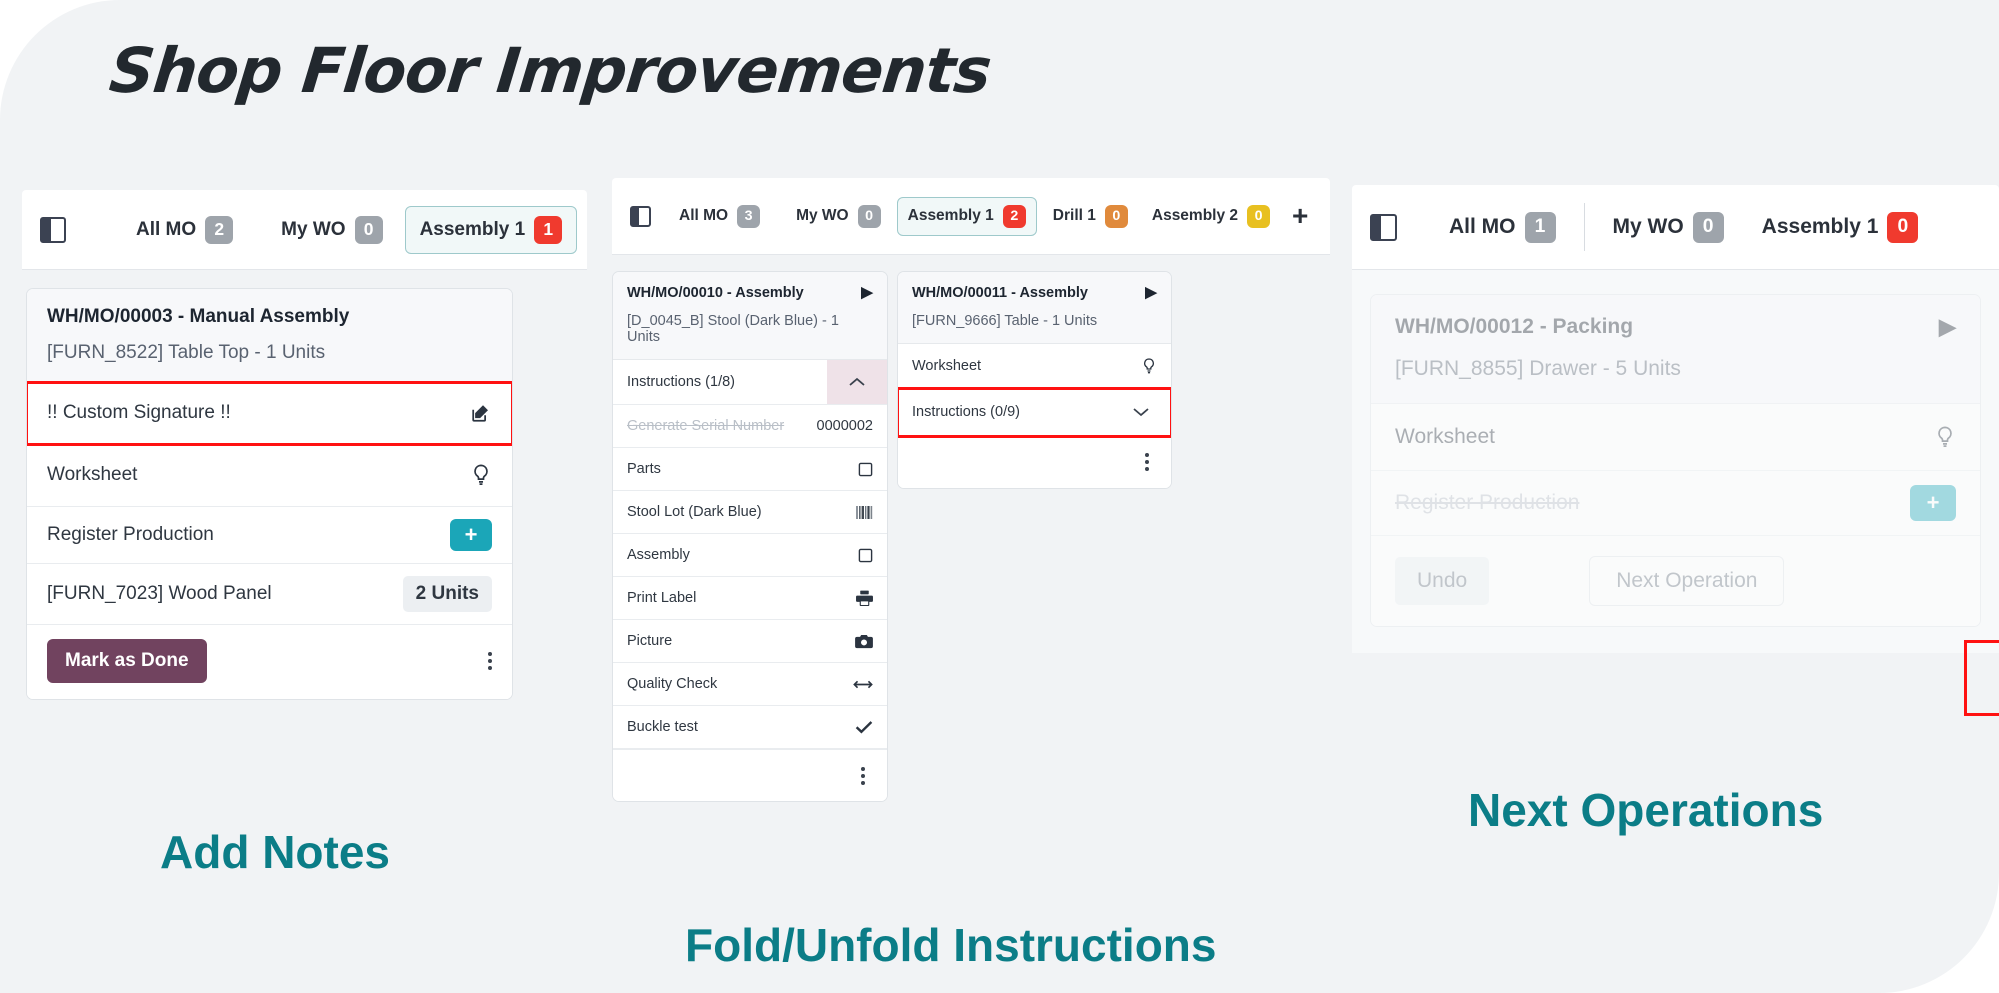  I want to click on card-title: WH/MO/00010 - Assembly, so click(715, 293).